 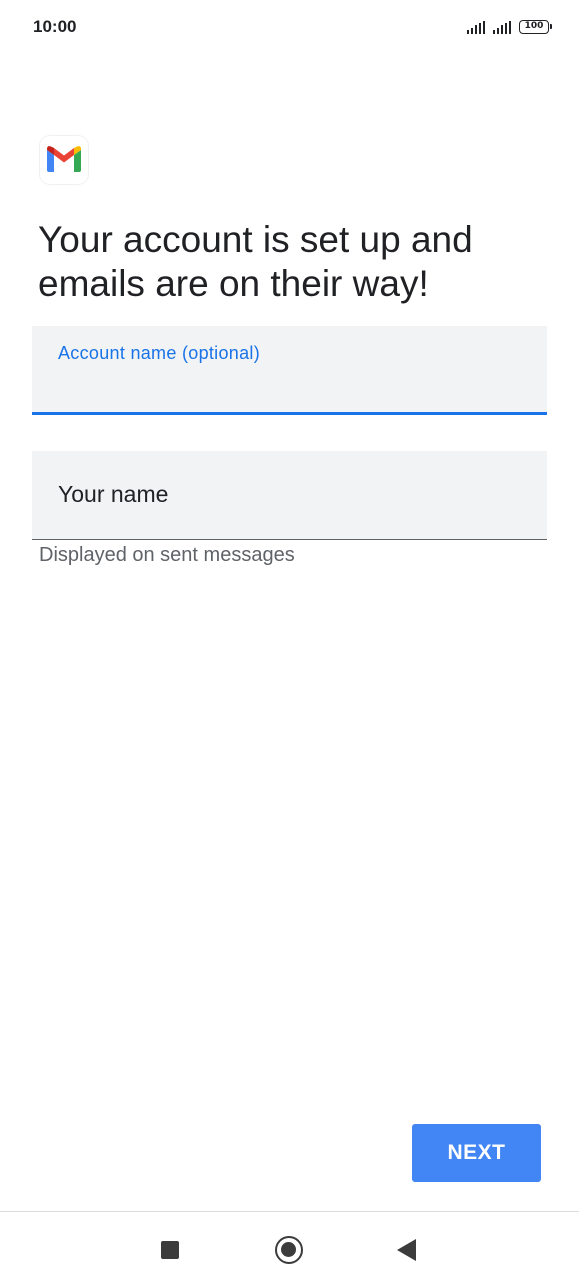 What do you see at coordinates (406, 1250) in the screenshot?
I see `triangle-back-icon` at bounding box center [406, 1250].